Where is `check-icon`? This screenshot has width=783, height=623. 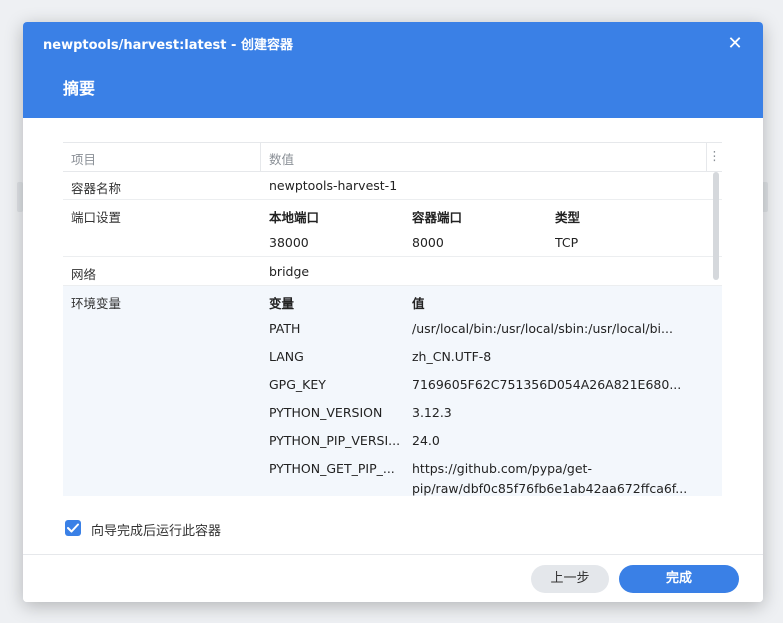
check-icon is located at coordinates (73, 528).